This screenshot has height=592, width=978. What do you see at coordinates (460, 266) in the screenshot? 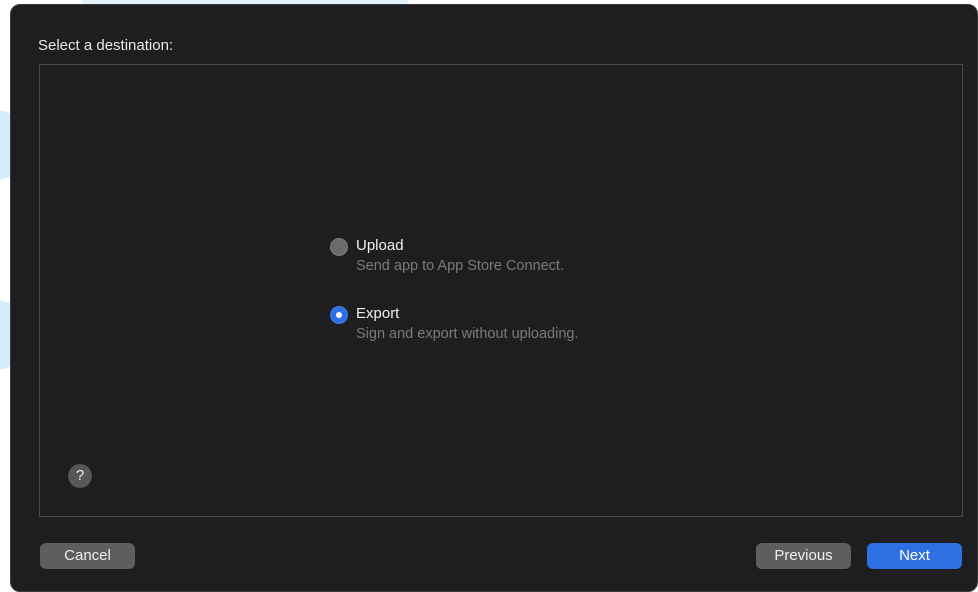
I see `upload-option-description: Send app to App Store Connect.` at bounding box center [460, 266].